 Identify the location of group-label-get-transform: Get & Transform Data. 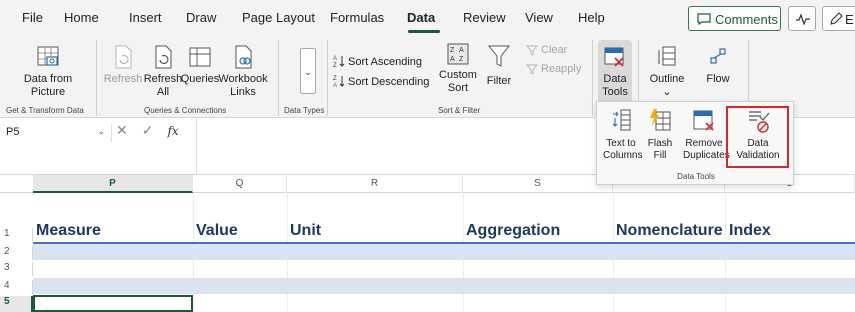
(45, 110).